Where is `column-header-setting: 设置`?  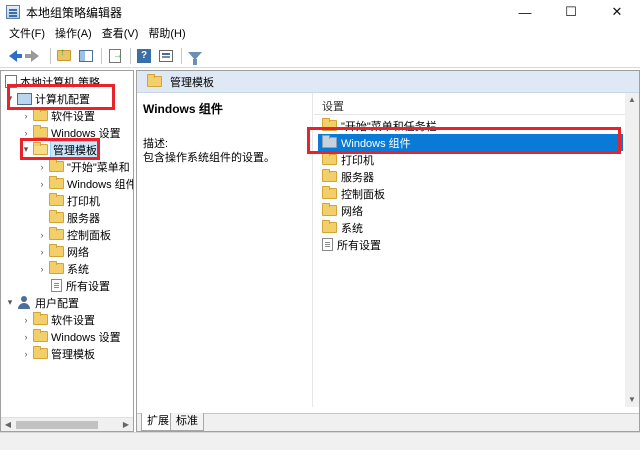 column-header-setting: 设置 is located at coordinates (333, 106).